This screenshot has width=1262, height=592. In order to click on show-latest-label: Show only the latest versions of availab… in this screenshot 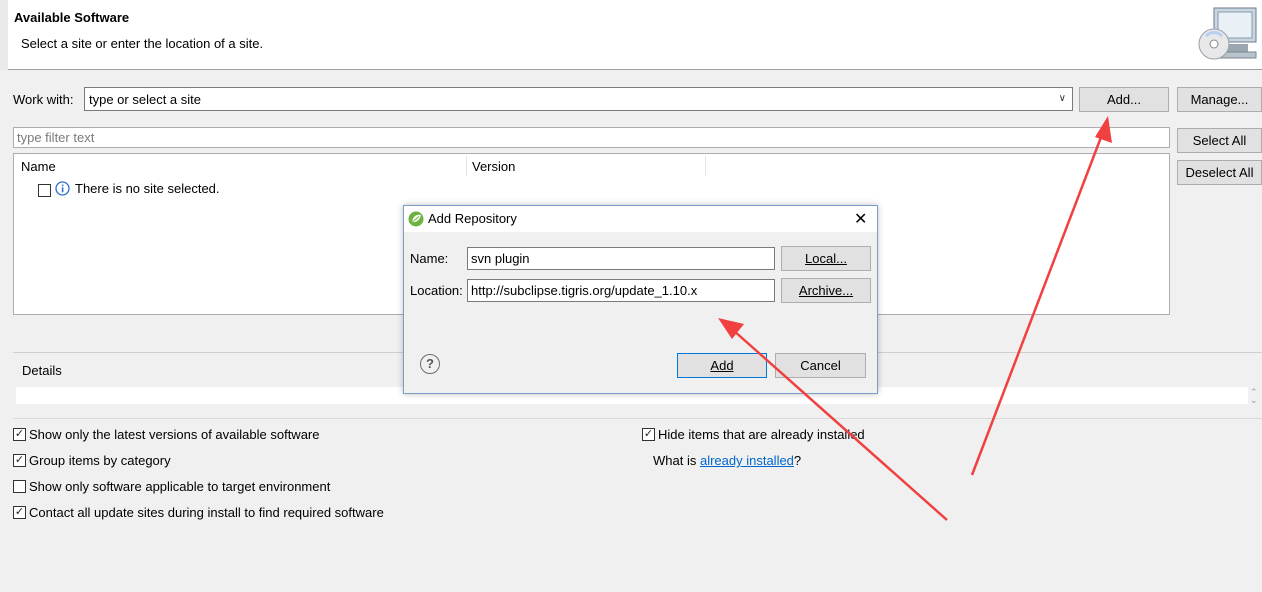, I will do `click(174, 434)`.